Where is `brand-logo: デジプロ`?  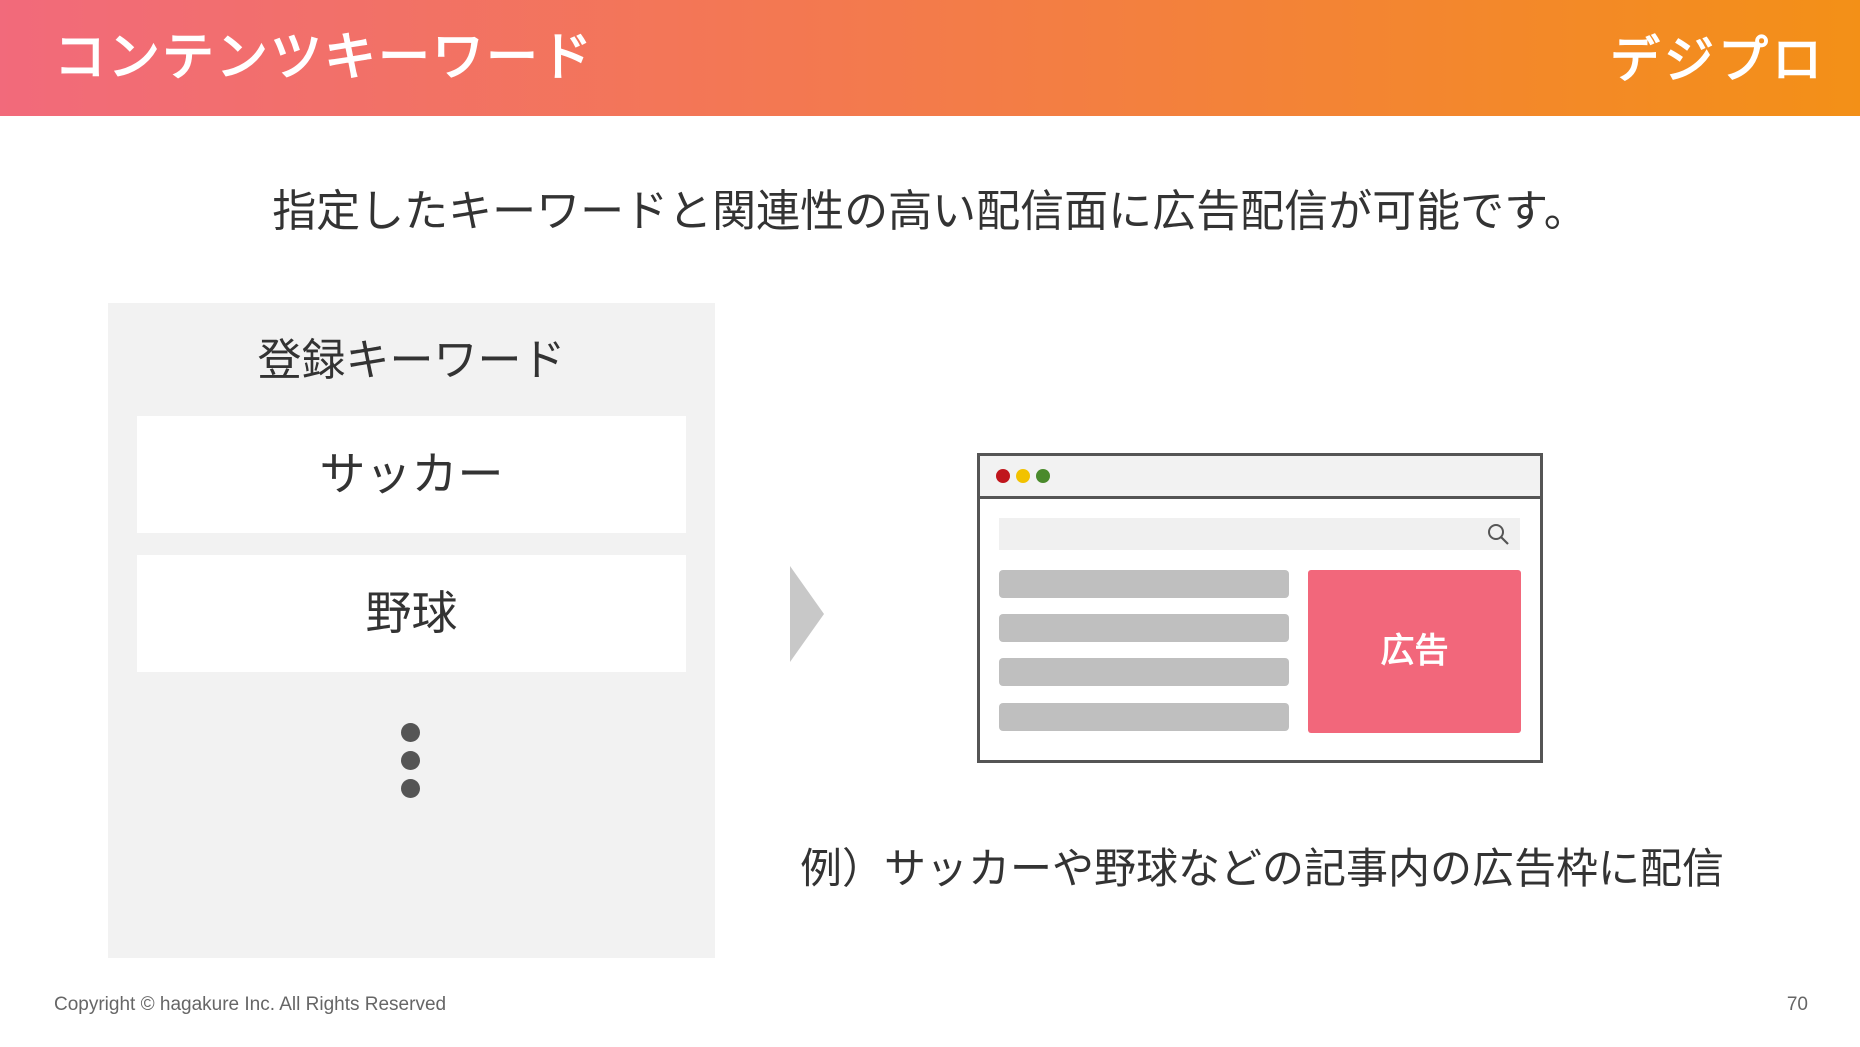
brand-logo: デジプロ is located at coordinates (1718, 60).